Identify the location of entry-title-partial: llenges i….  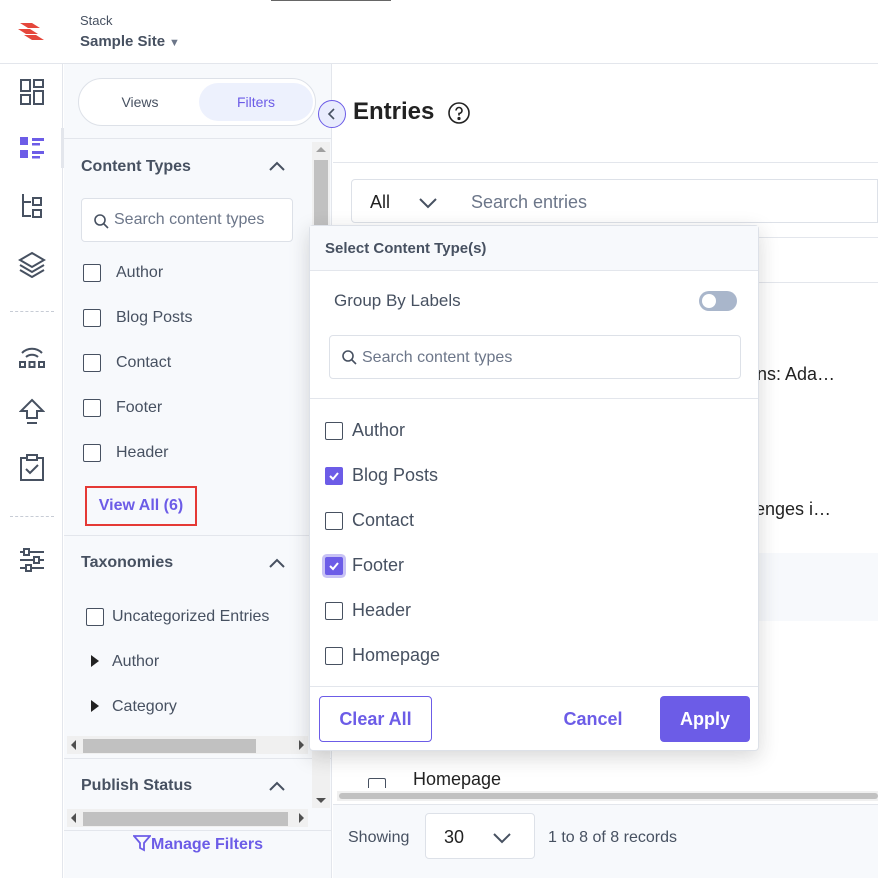
(789, 509).